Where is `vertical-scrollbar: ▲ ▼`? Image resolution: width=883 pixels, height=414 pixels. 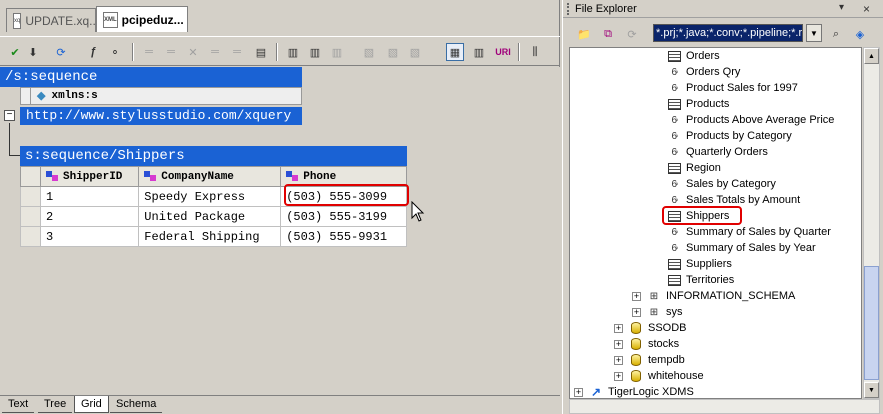
vertical-scrollbar: ▲ ▼ is located at coordinates (871, 223).